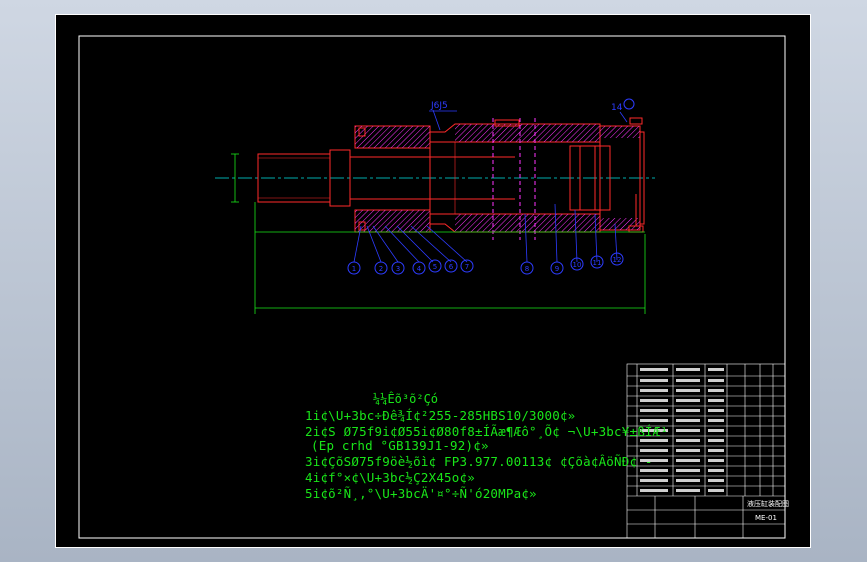  Describe the element at coordinates (354, 269) in the screenshot. I see `balloon-label-1: 1` at that location.